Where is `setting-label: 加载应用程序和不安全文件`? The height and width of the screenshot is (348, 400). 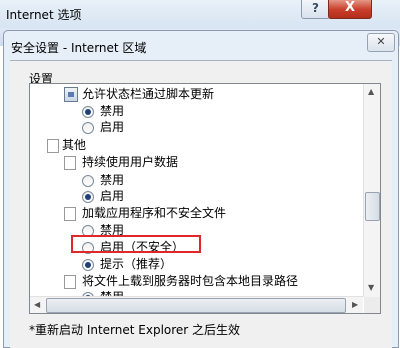
setting-label: 加载应用程序和不安全文件 is located at coordinates (154, 213).